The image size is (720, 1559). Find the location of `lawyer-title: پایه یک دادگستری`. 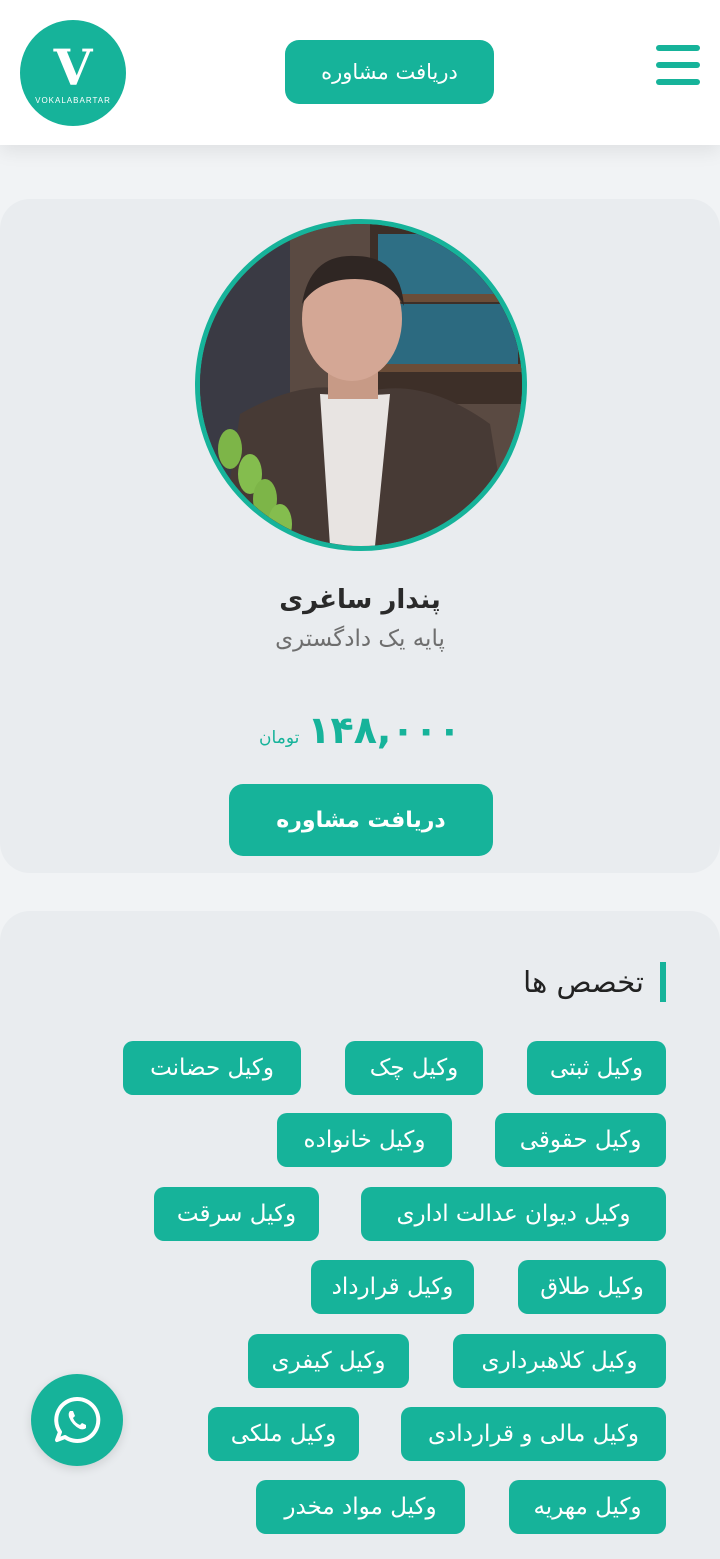

lawyer-title: پایه یک دادگستری is located at coordinates (360, 639).